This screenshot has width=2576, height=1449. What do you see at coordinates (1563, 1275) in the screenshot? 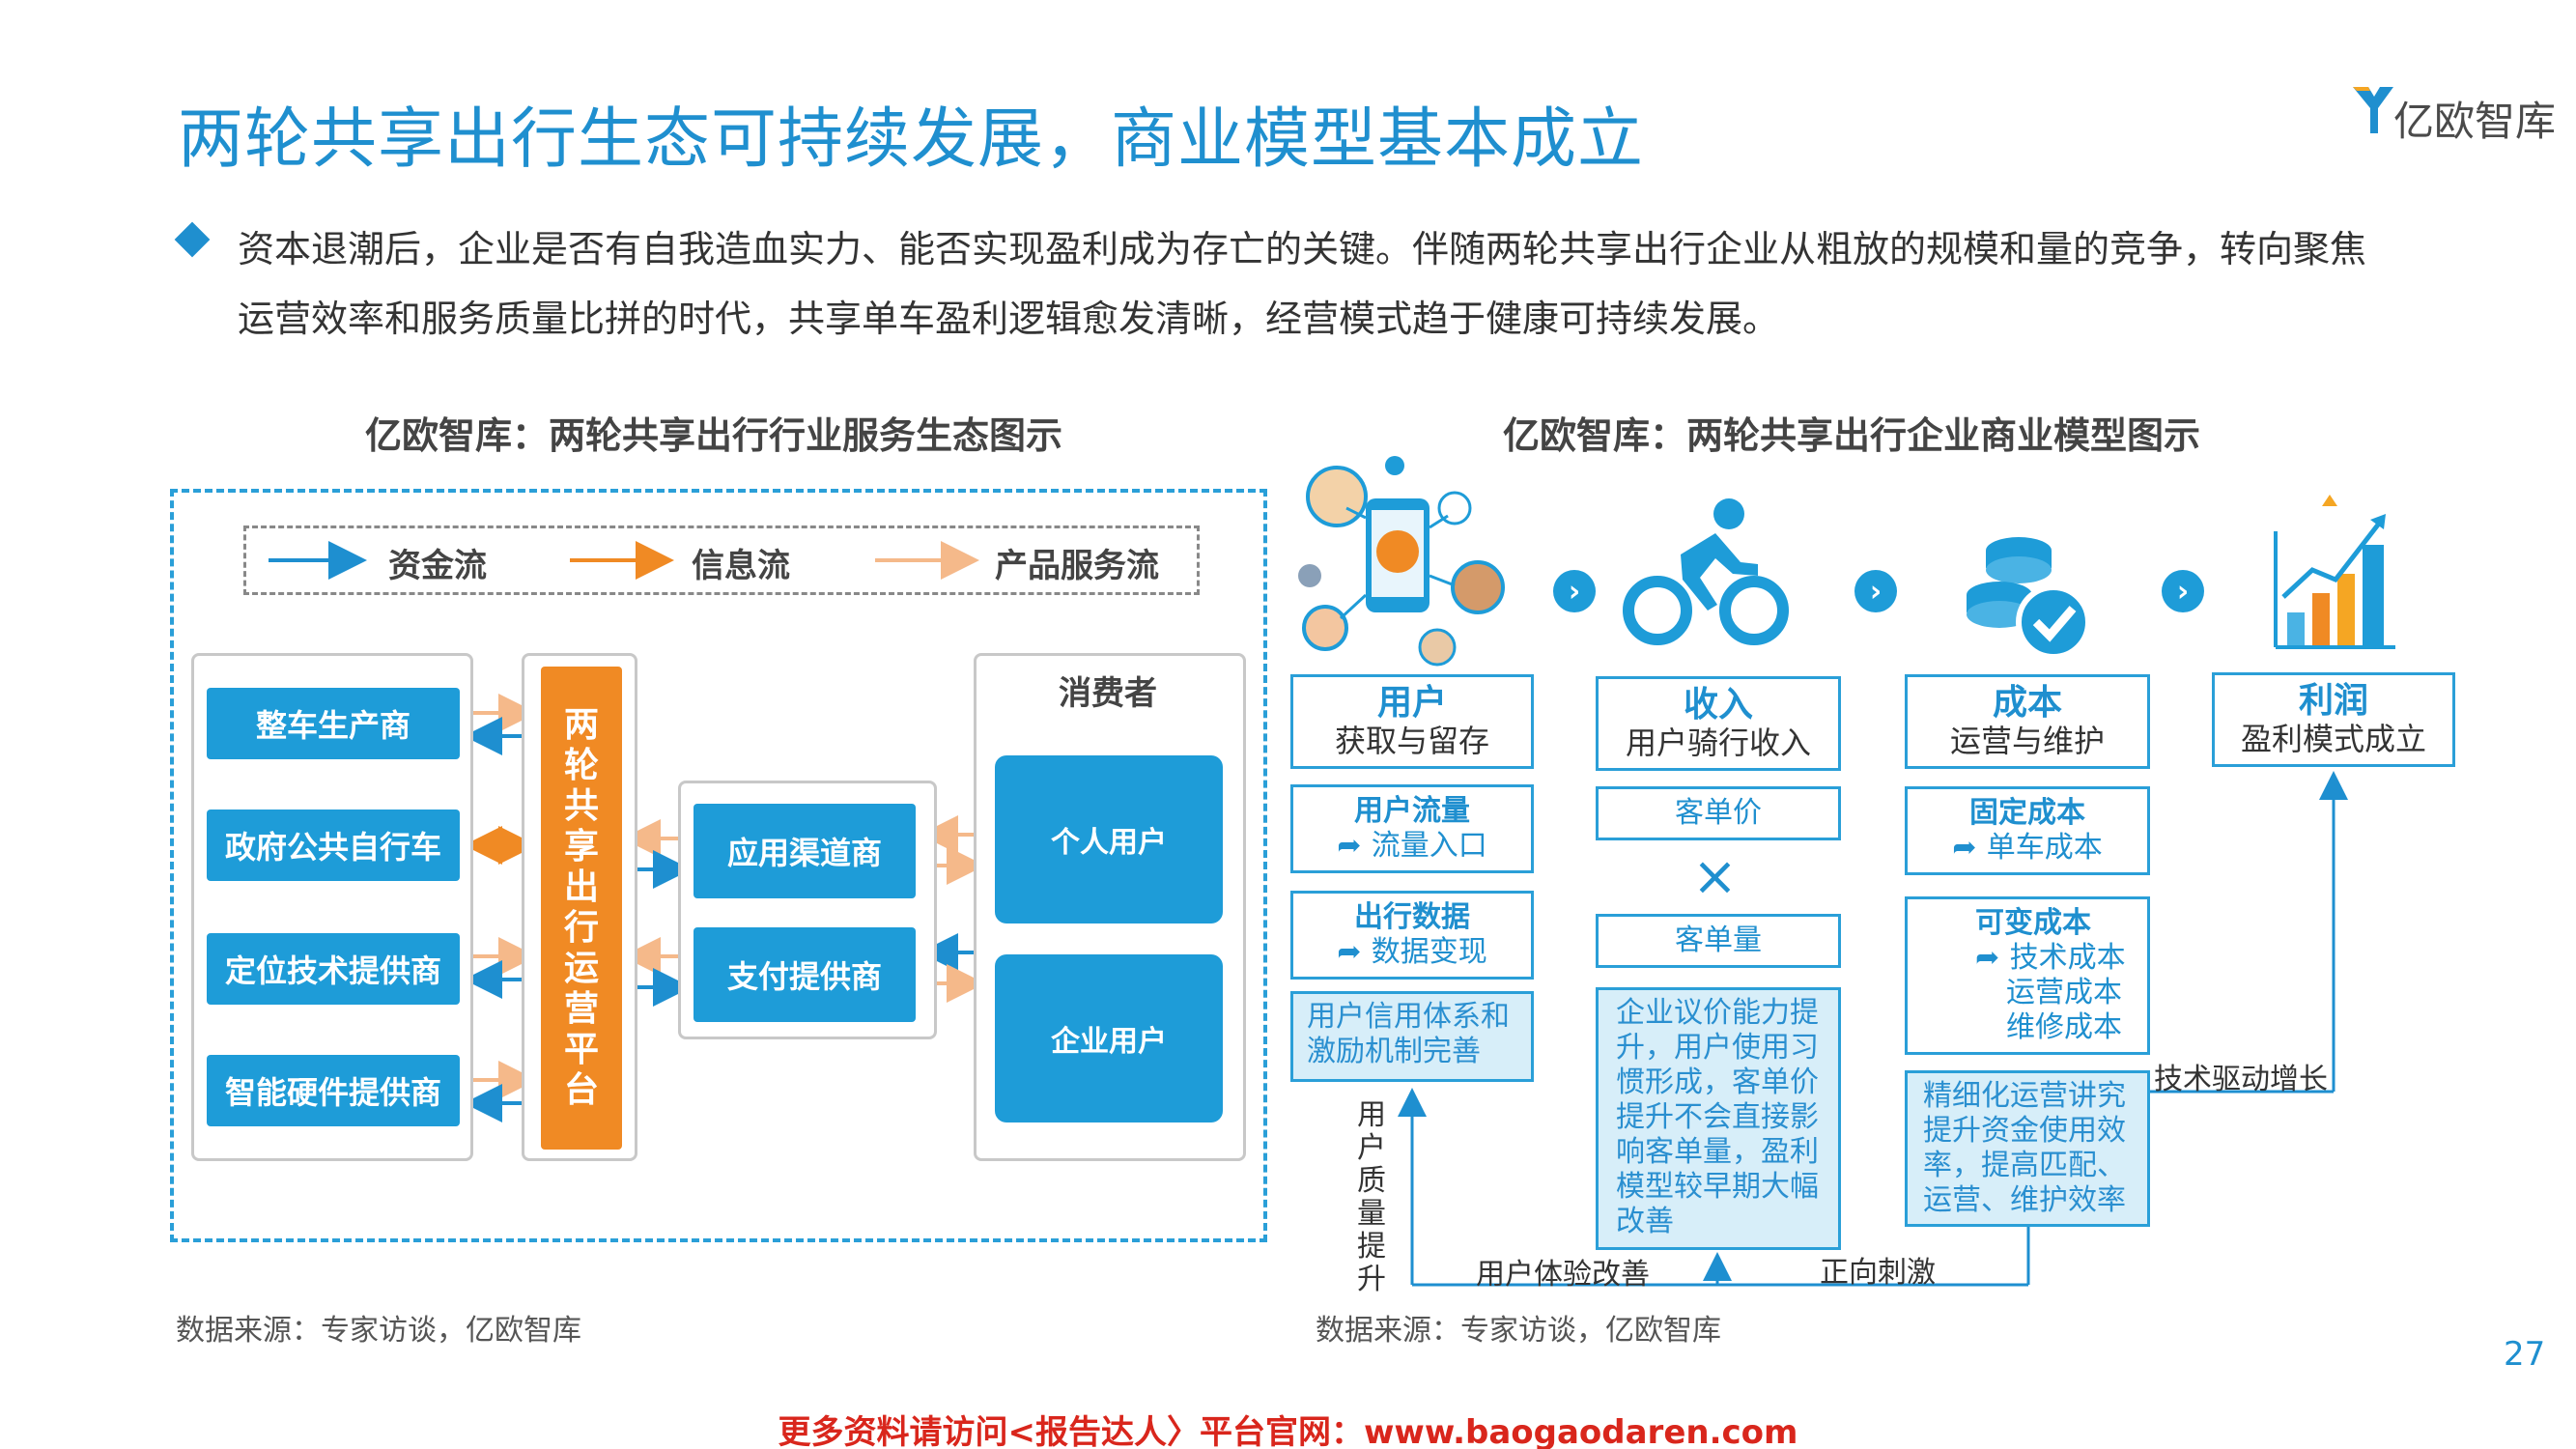
I see `user-experience-label: 用户体验改善` at bounding box center [1563, 1275].